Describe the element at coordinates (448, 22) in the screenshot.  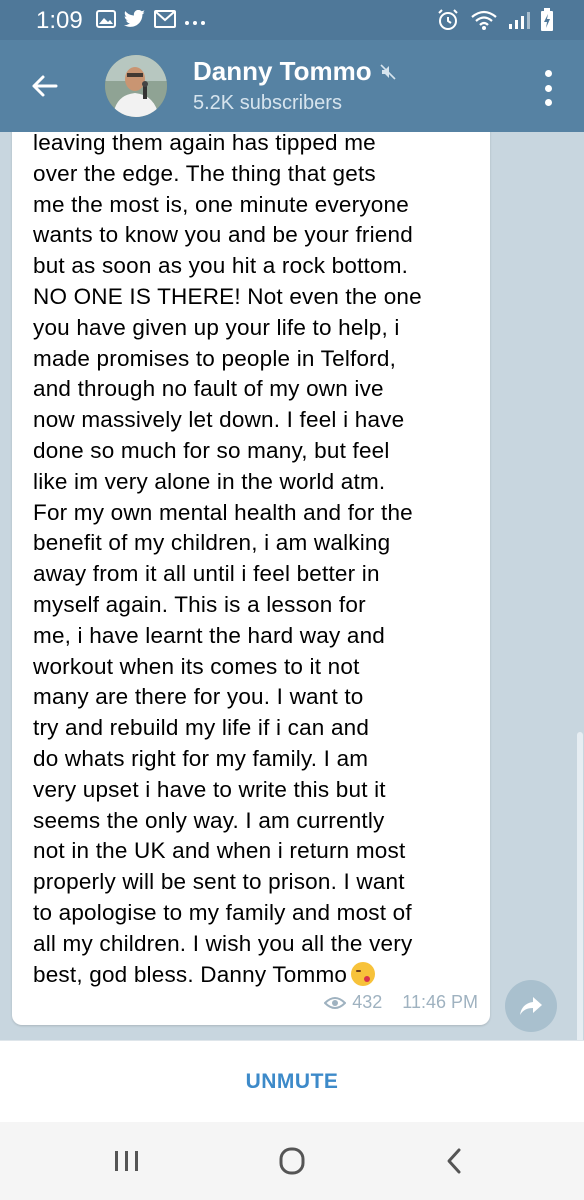
I see `alarm-icon` at that location.